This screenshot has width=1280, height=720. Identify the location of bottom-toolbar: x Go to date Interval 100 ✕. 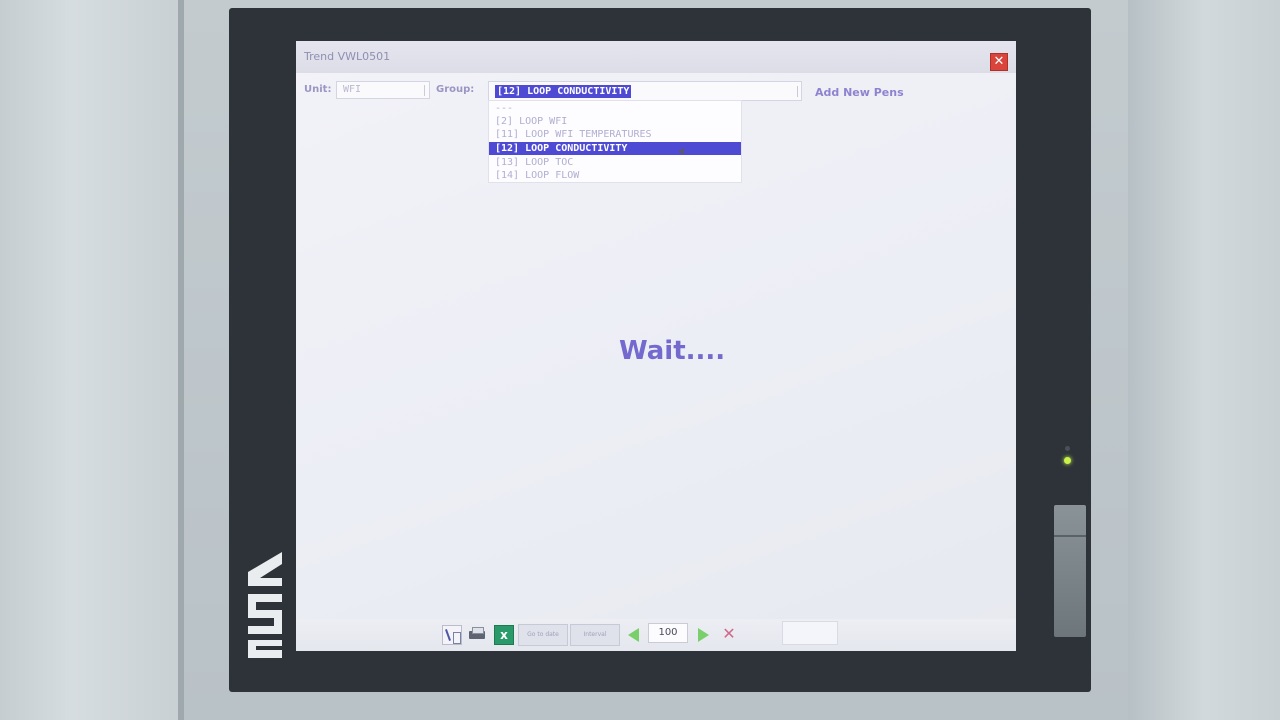
(656, 635).